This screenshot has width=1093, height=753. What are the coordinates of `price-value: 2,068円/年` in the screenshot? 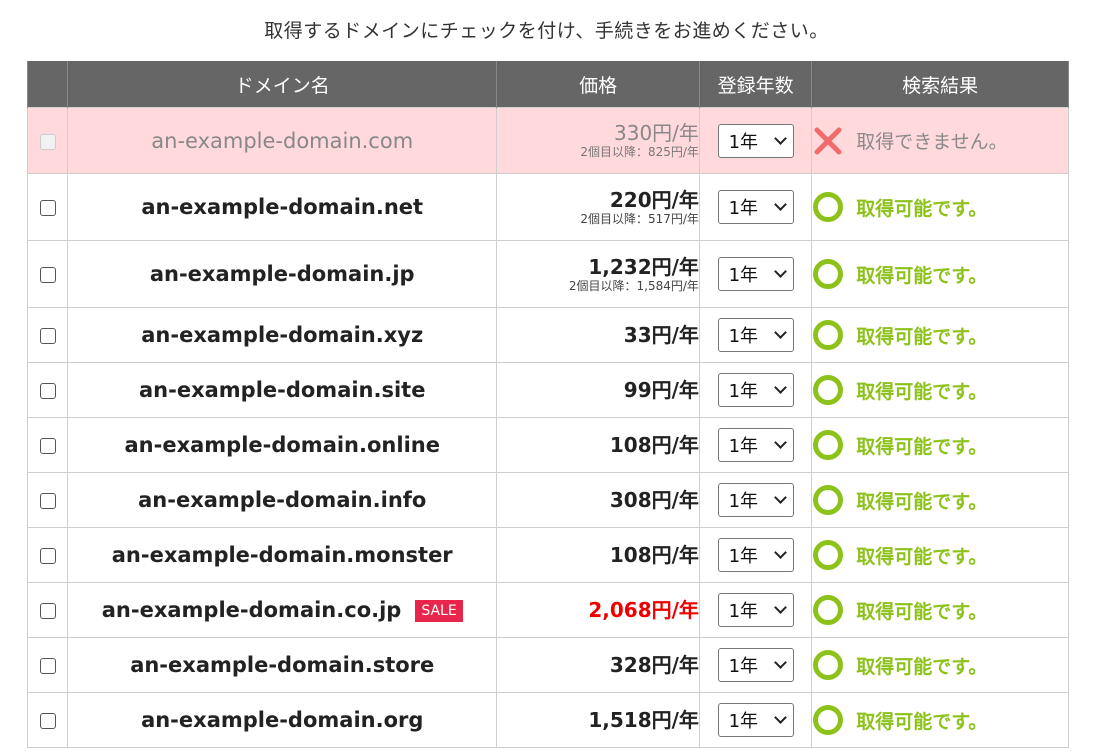 It's located at (643, 610).